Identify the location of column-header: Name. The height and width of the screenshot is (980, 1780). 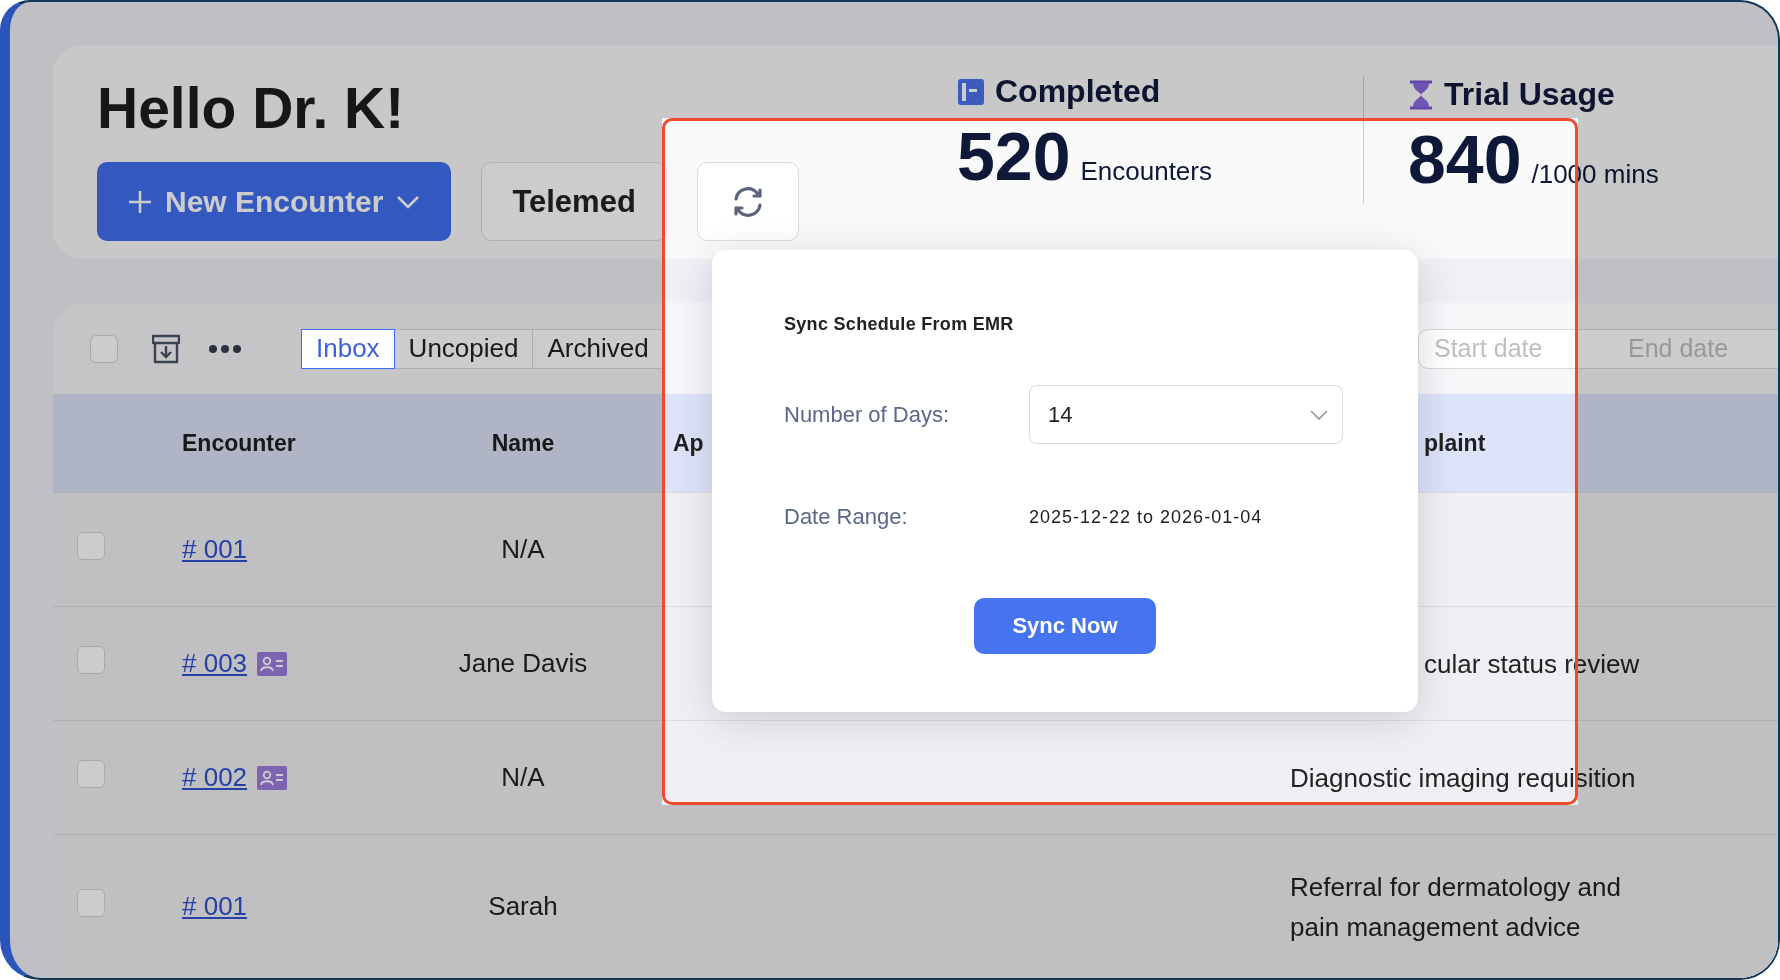
(523, 442).